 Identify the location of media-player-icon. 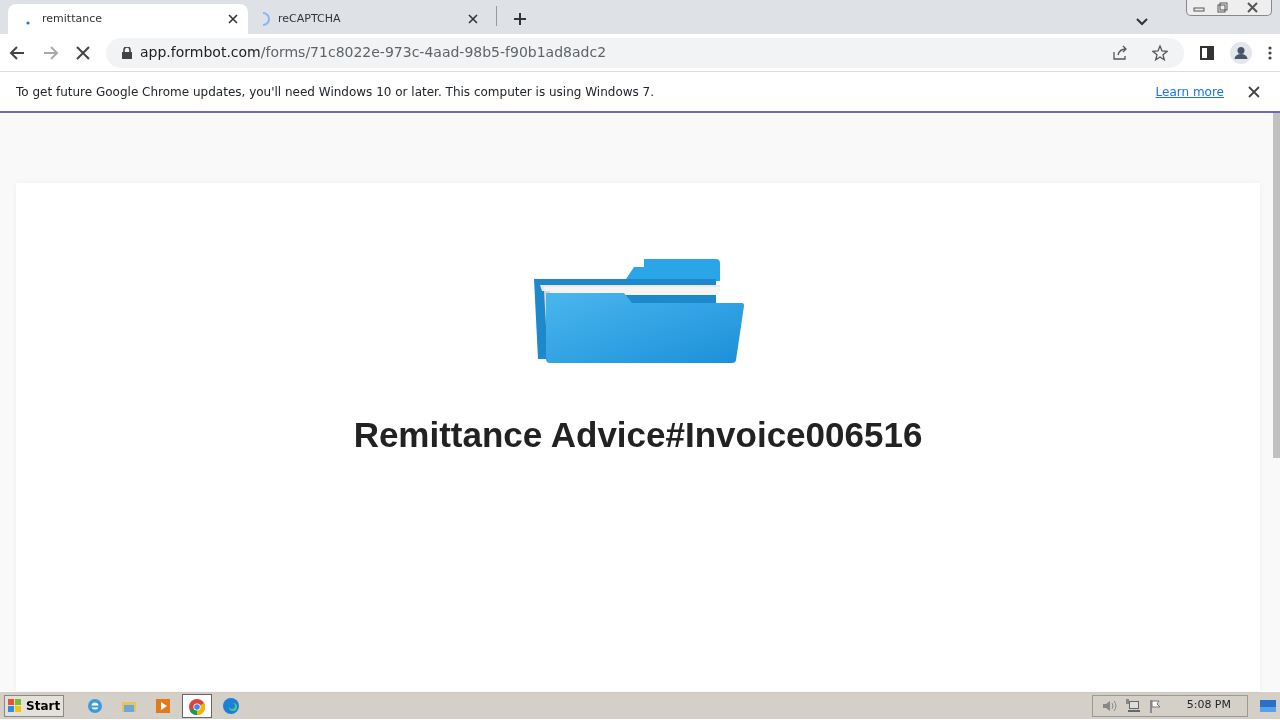
(163, 706).